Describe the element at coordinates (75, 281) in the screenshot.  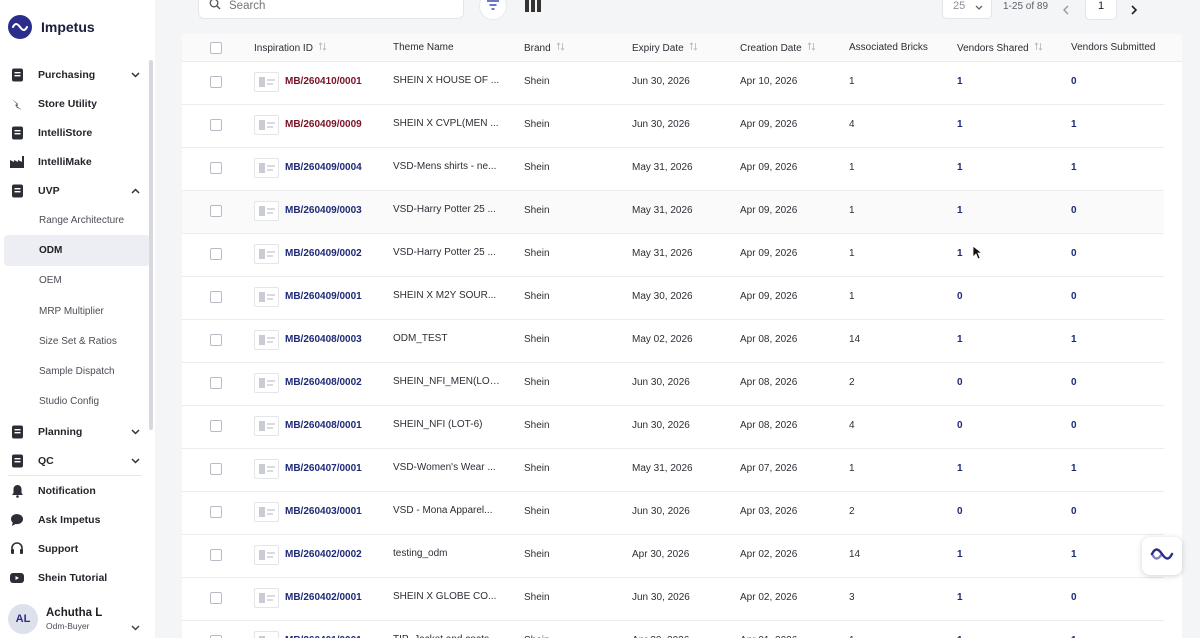
I see `sidebar-subitem-oem: OEM` at that location.